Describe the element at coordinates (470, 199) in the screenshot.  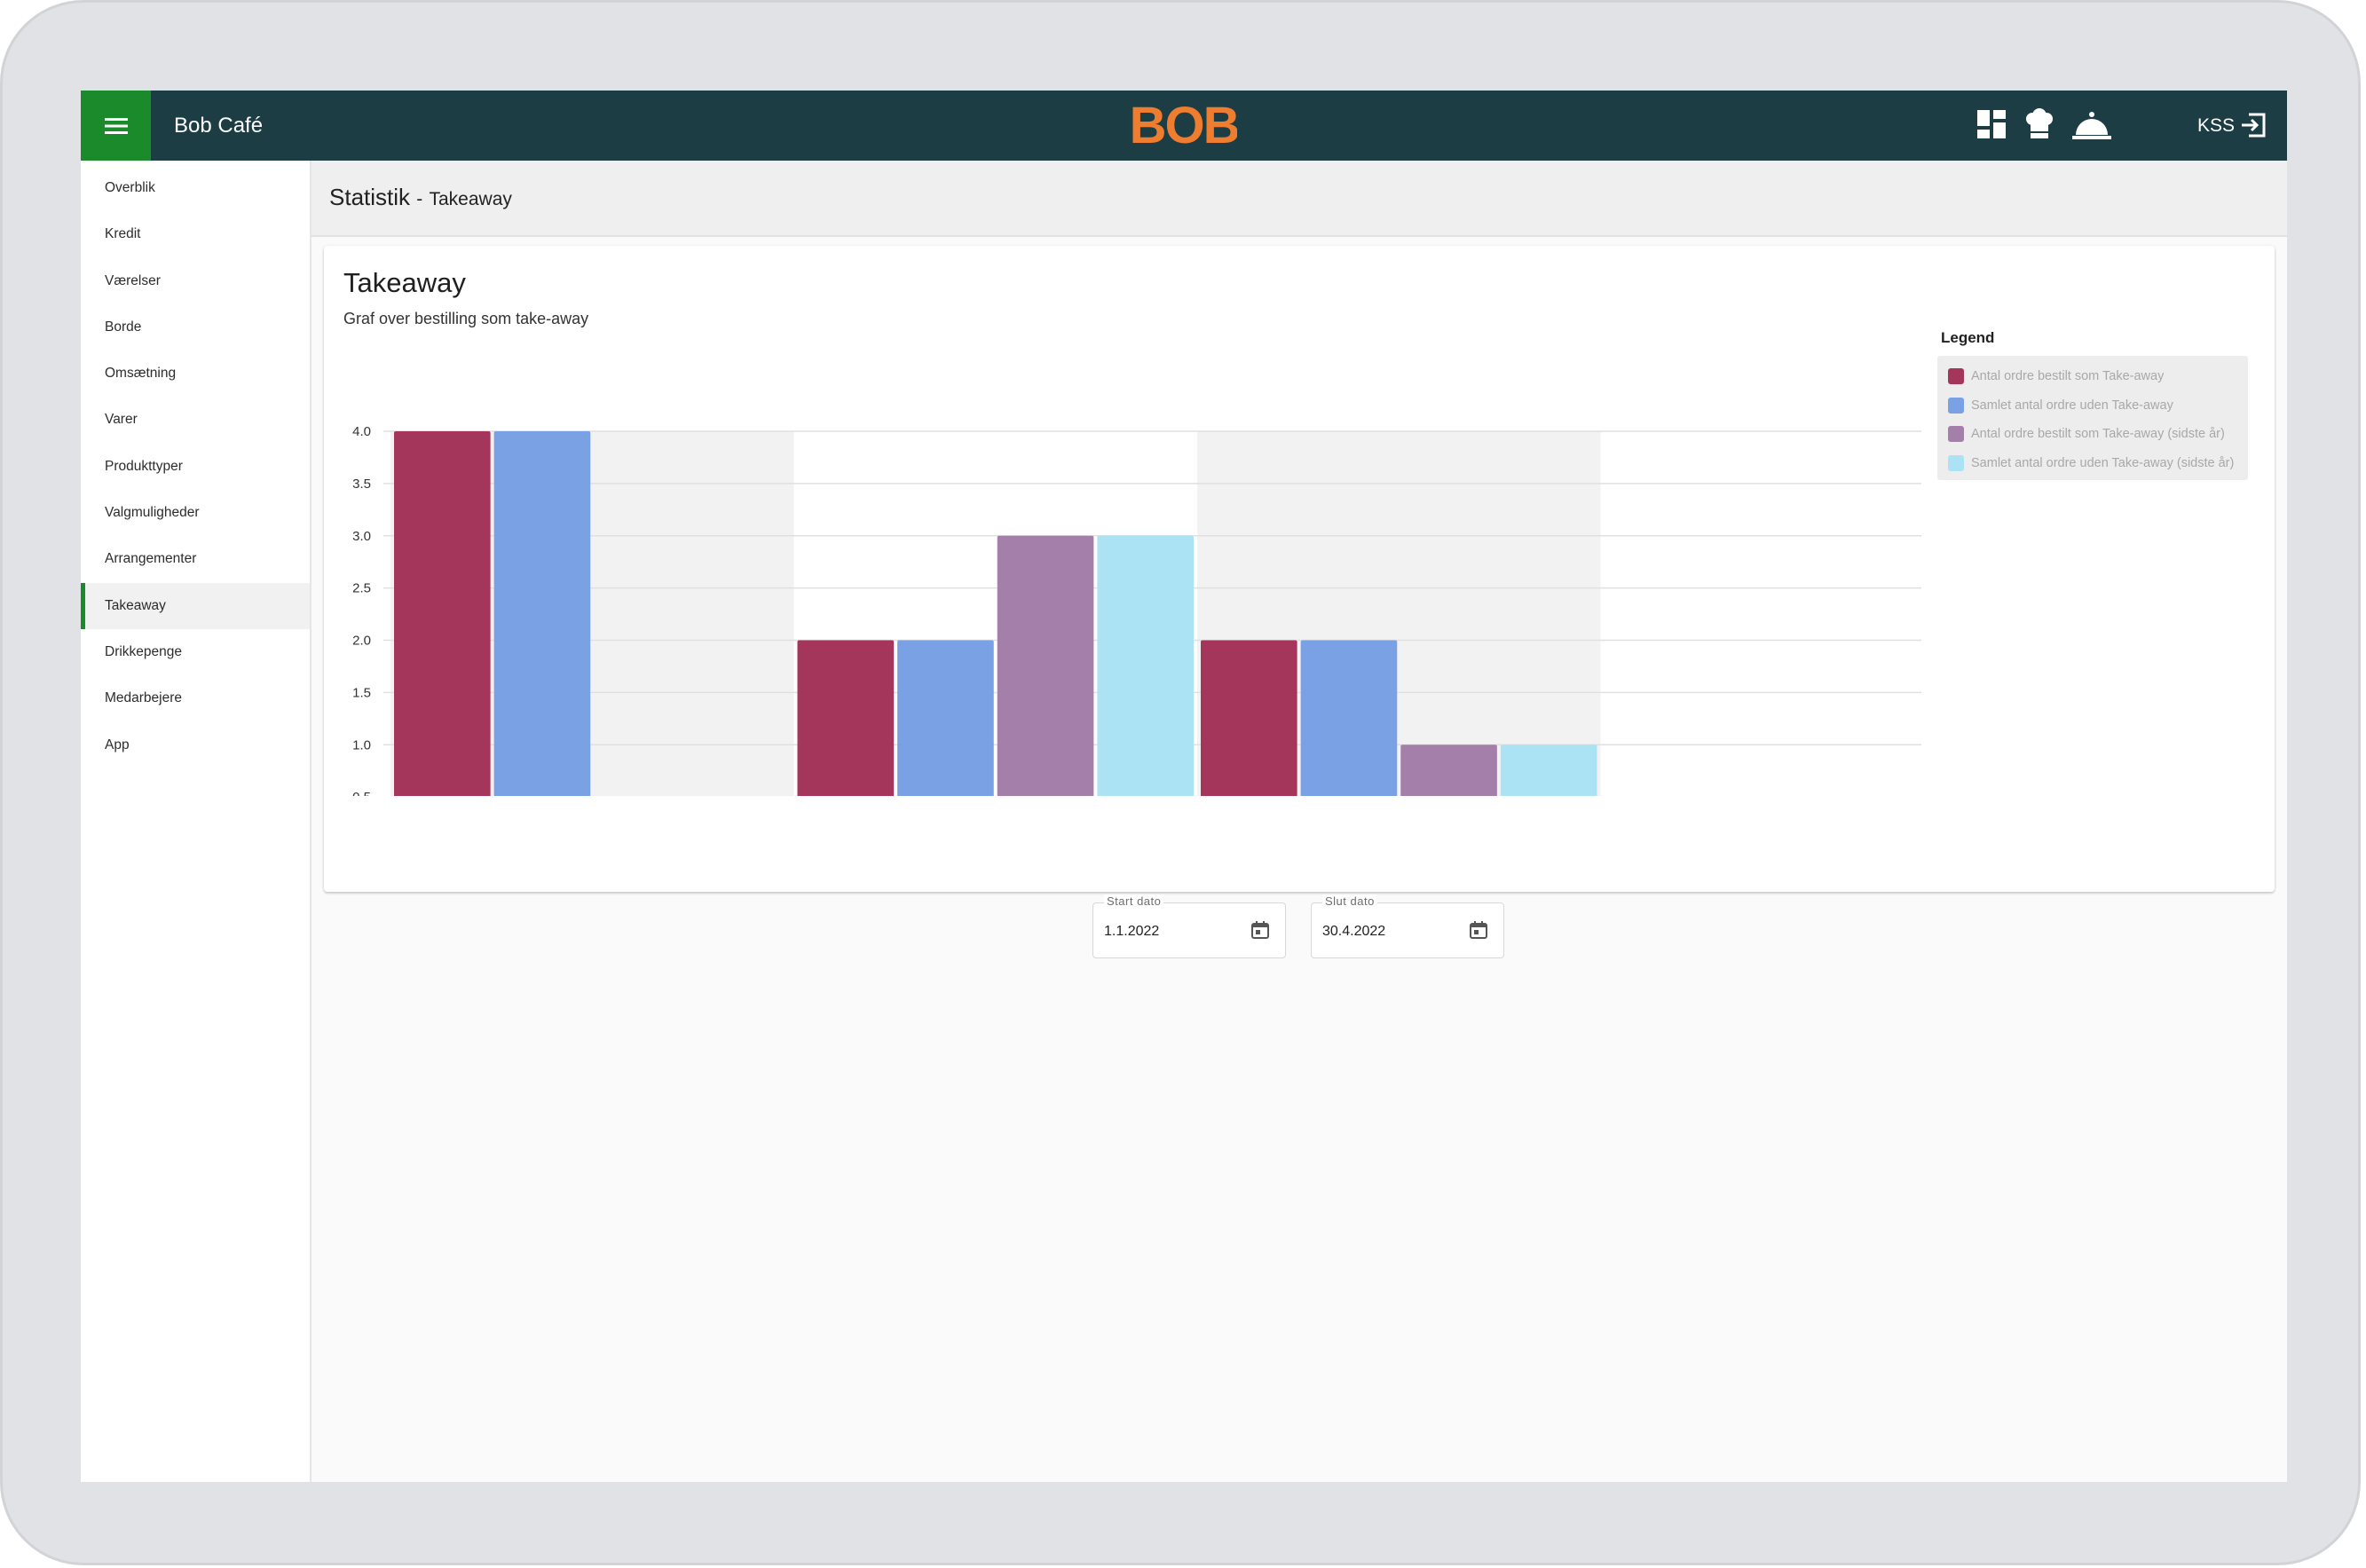
I see `page-title-sub: Takeaway` at that location.